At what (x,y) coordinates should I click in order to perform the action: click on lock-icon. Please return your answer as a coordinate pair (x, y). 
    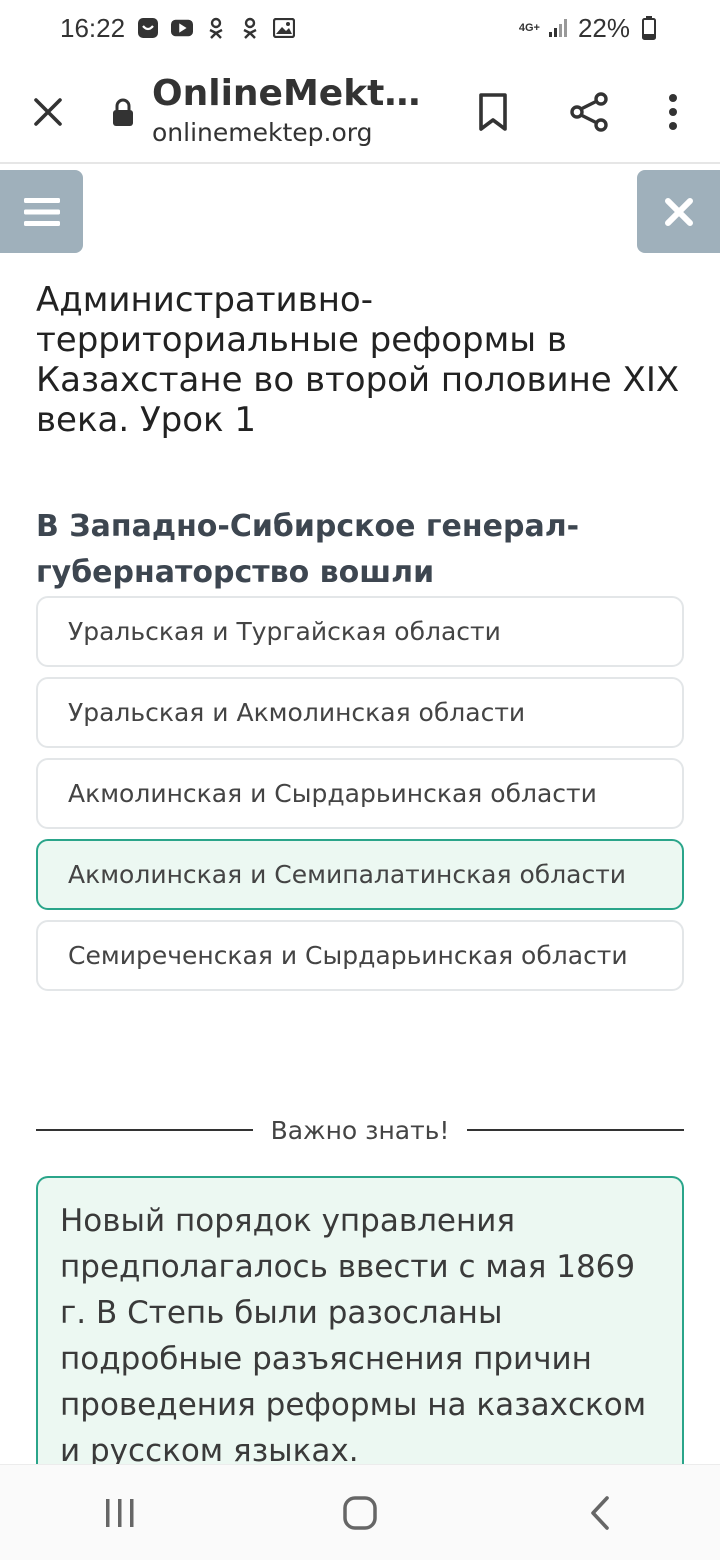
    Looking at the image, I should click on (123, 112).